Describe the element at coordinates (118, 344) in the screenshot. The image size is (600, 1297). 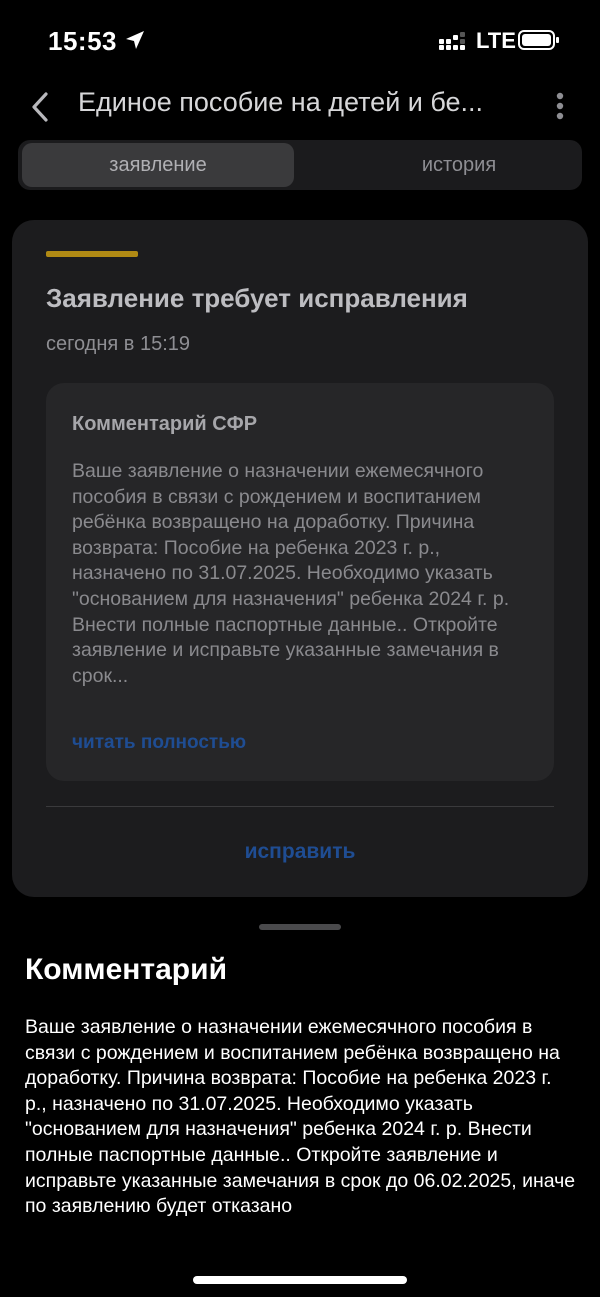
I see `status-date: сегодня в 15:19` at that location.